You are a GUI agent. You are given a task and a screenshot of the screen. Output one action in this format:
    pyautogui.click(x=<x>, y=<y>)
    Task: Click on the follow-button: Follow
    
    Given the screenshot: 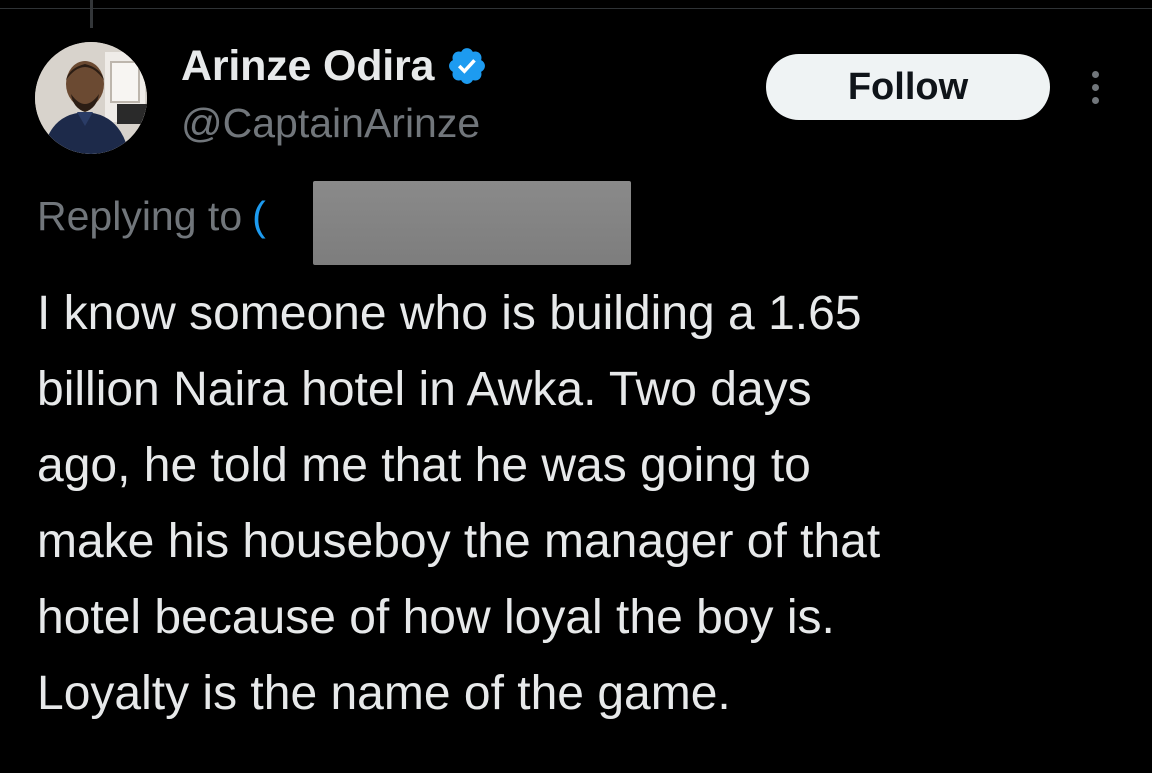 What is the action you would take?
    pyautogui.click(x=908, y=87)
    